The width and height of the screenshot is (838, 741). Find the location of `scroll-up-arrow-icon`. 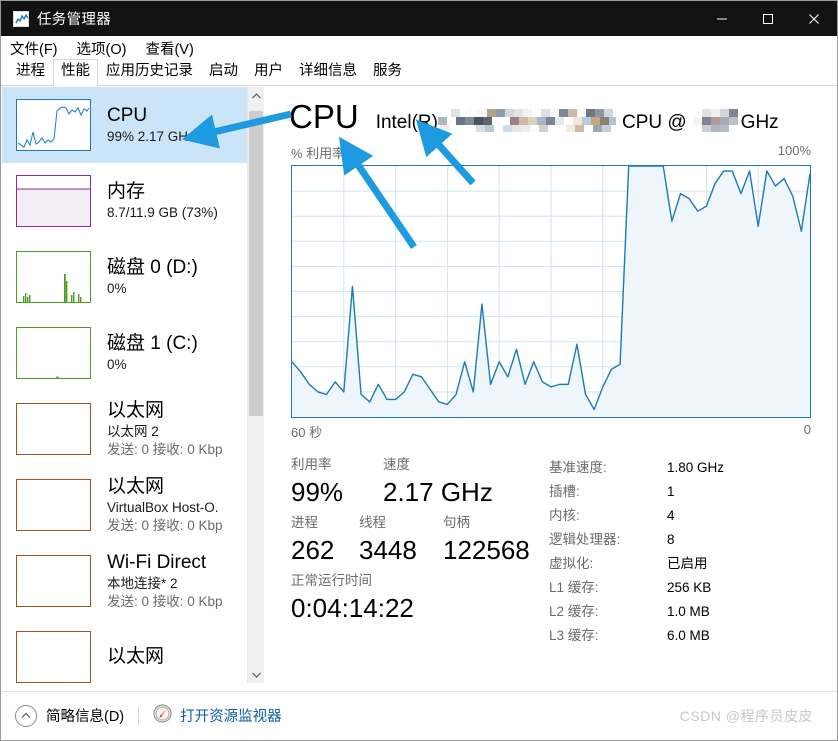

scroll-up-arrow-icon is located at coordinates (256, 95).